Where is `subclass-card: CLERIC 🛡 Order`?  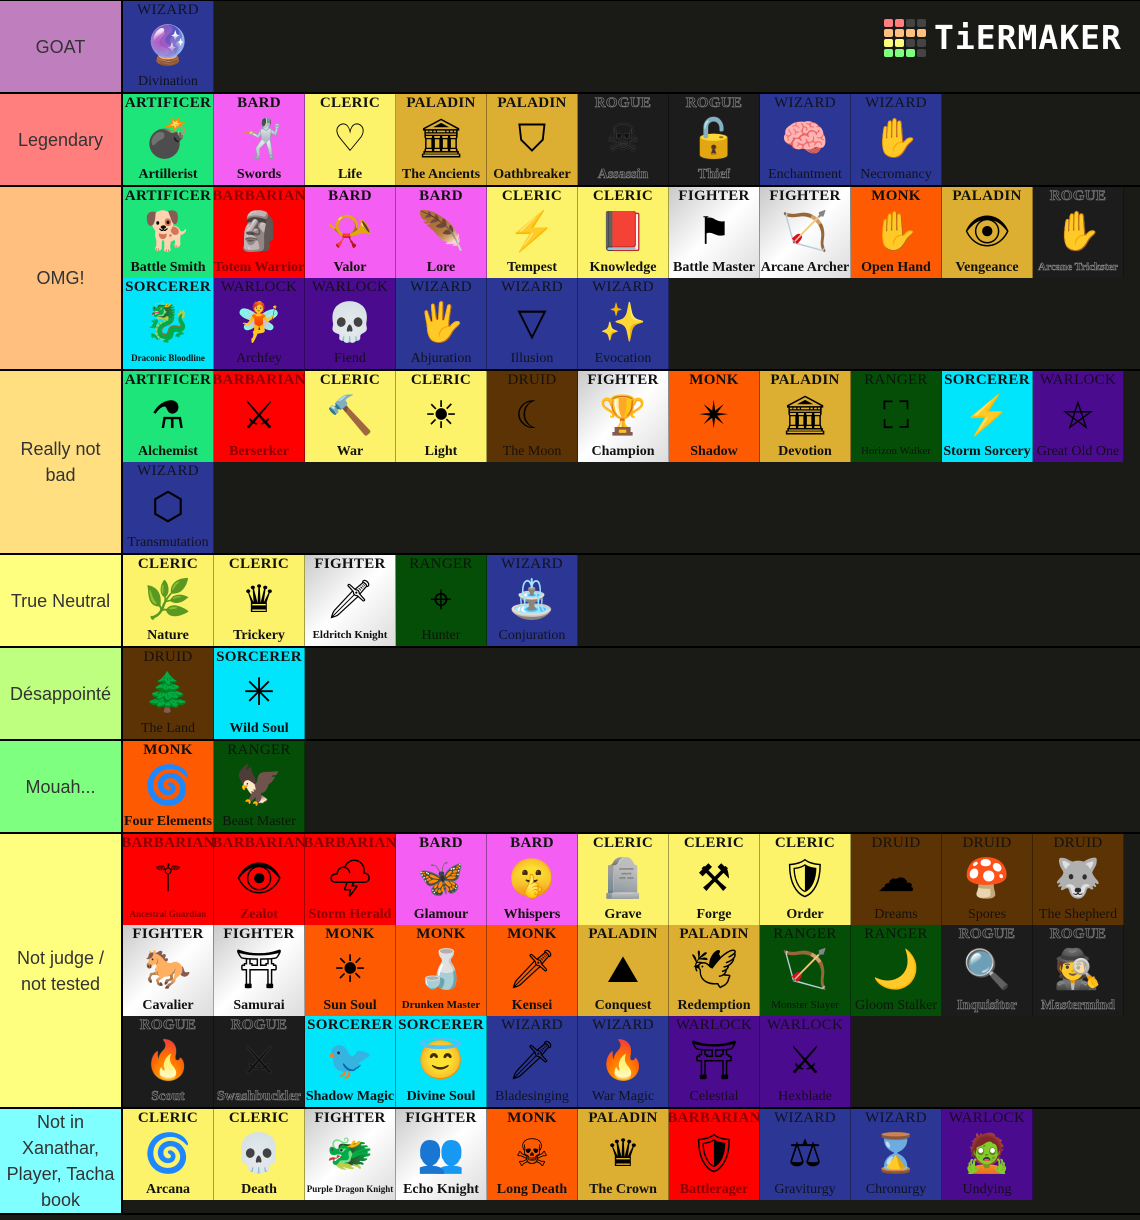
subclass-card: CLERIC 🛡 Order is located at coordinates (805, 879).